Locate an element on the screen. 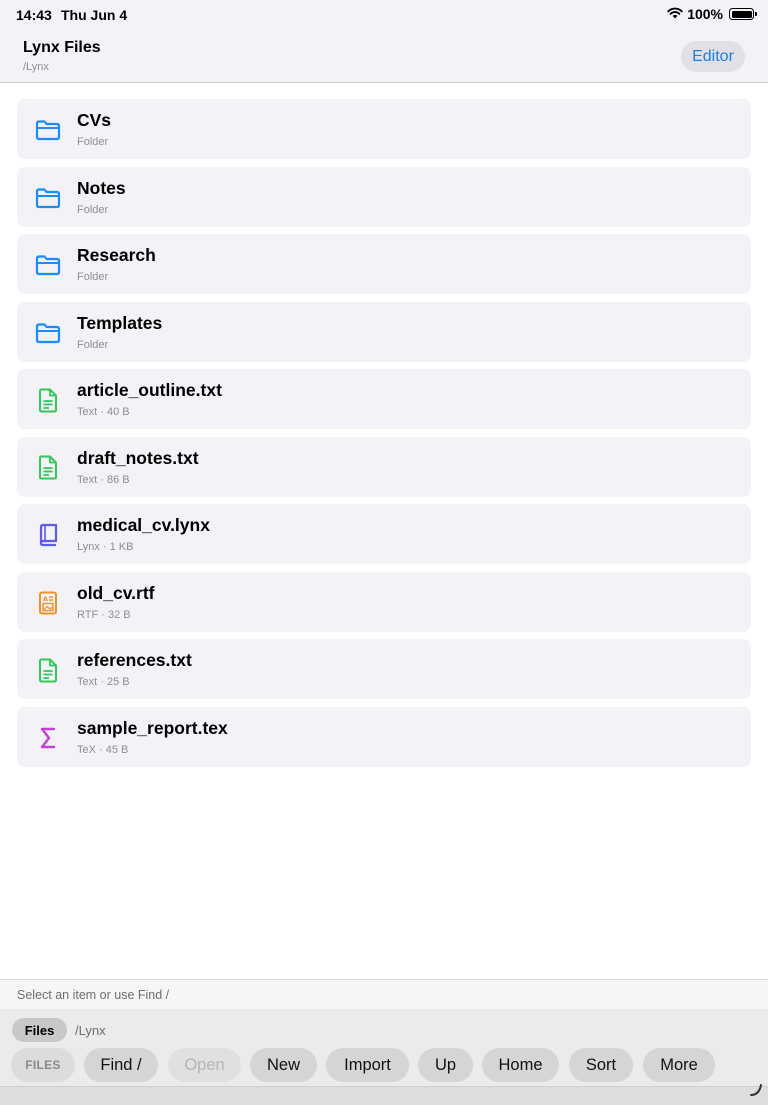  find-button: Find / is located at coordinates (121, 1065).